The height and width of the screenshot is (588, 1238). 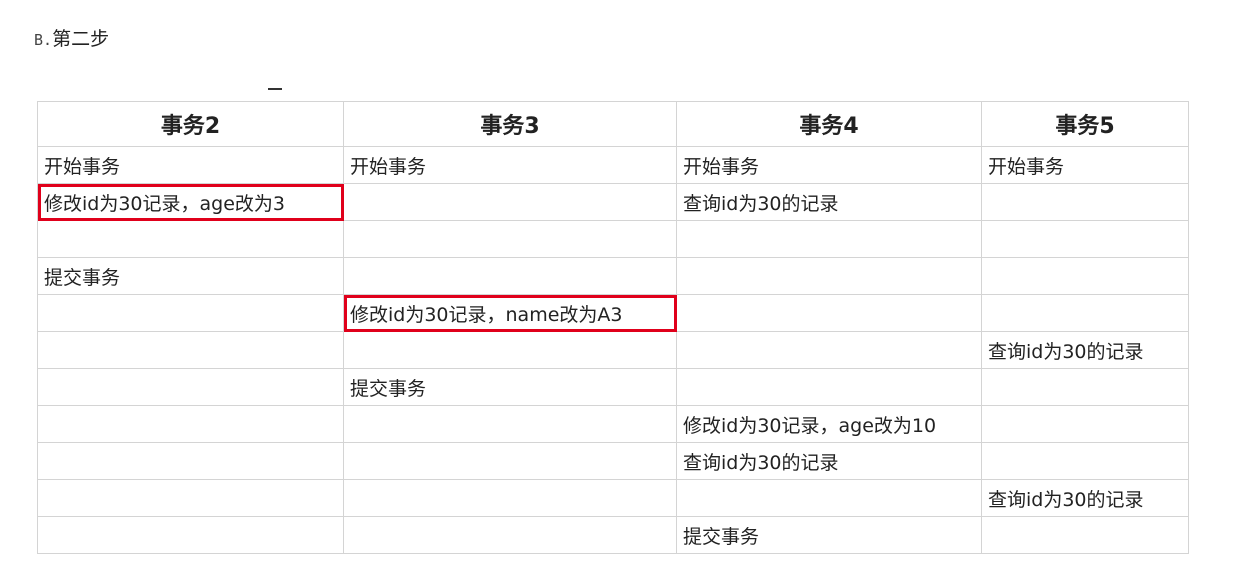 I want to click on table-row: 开始事务 开始事务 开始事务 开始事务, so click(x=613, y=165).